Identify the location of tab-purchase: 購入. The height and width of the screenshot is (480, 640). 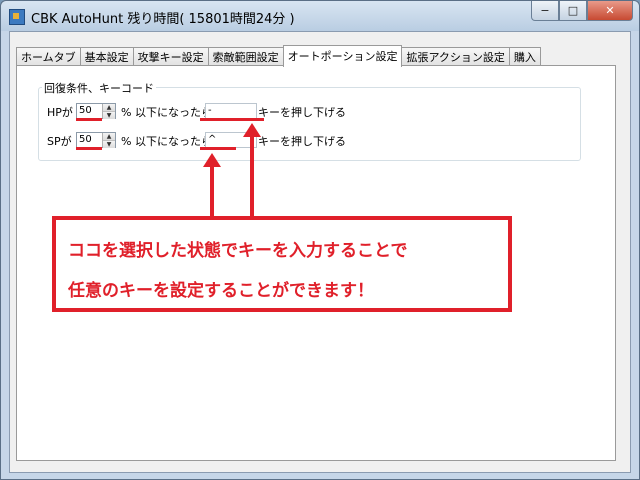
(524, 57).